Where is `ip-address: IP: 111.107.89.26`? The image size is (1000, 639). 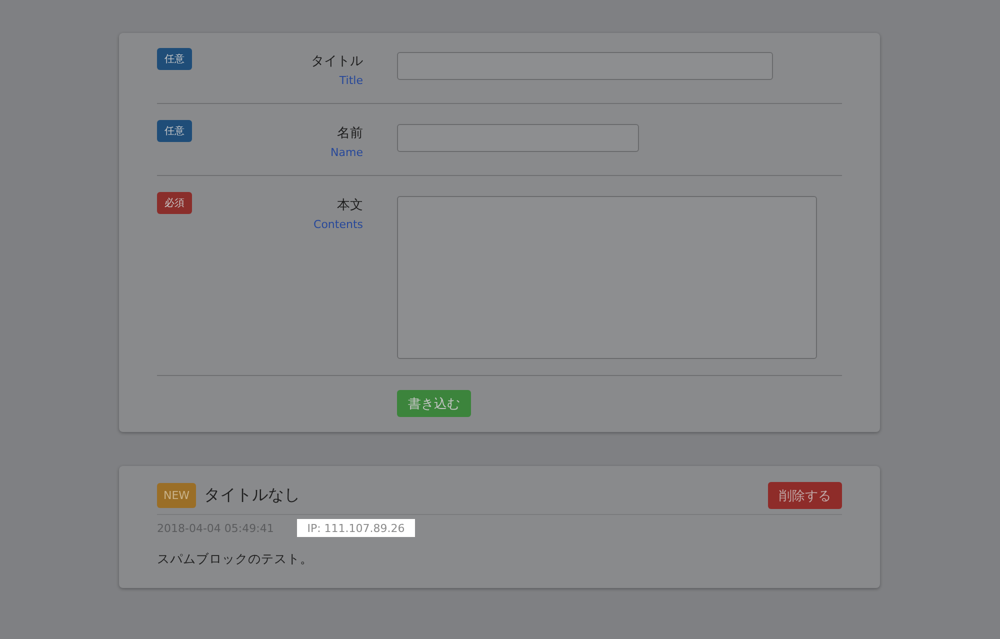
ip-address: IP: 111.107.89.26 is located at coordinates (356, 528).